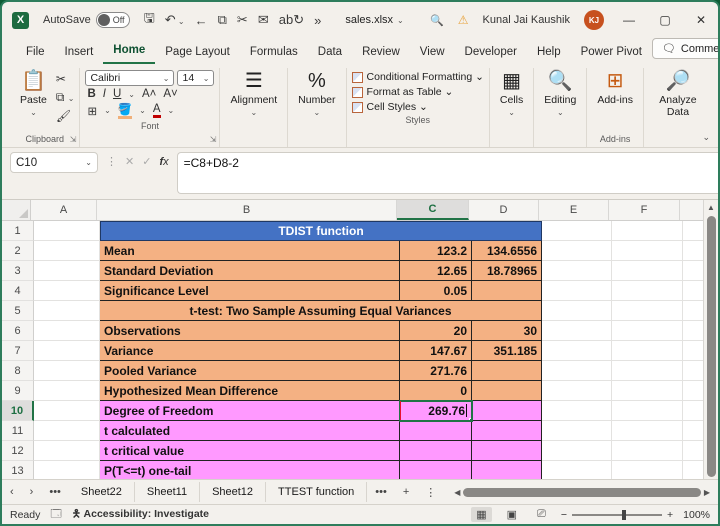 Image resolution: width=720 pixels, height=526 pixels. What do you see at coordinates (196, 78) in the screenshot?
I see `font-size-select: 14 ⌄` at bounding box center [196, 78].